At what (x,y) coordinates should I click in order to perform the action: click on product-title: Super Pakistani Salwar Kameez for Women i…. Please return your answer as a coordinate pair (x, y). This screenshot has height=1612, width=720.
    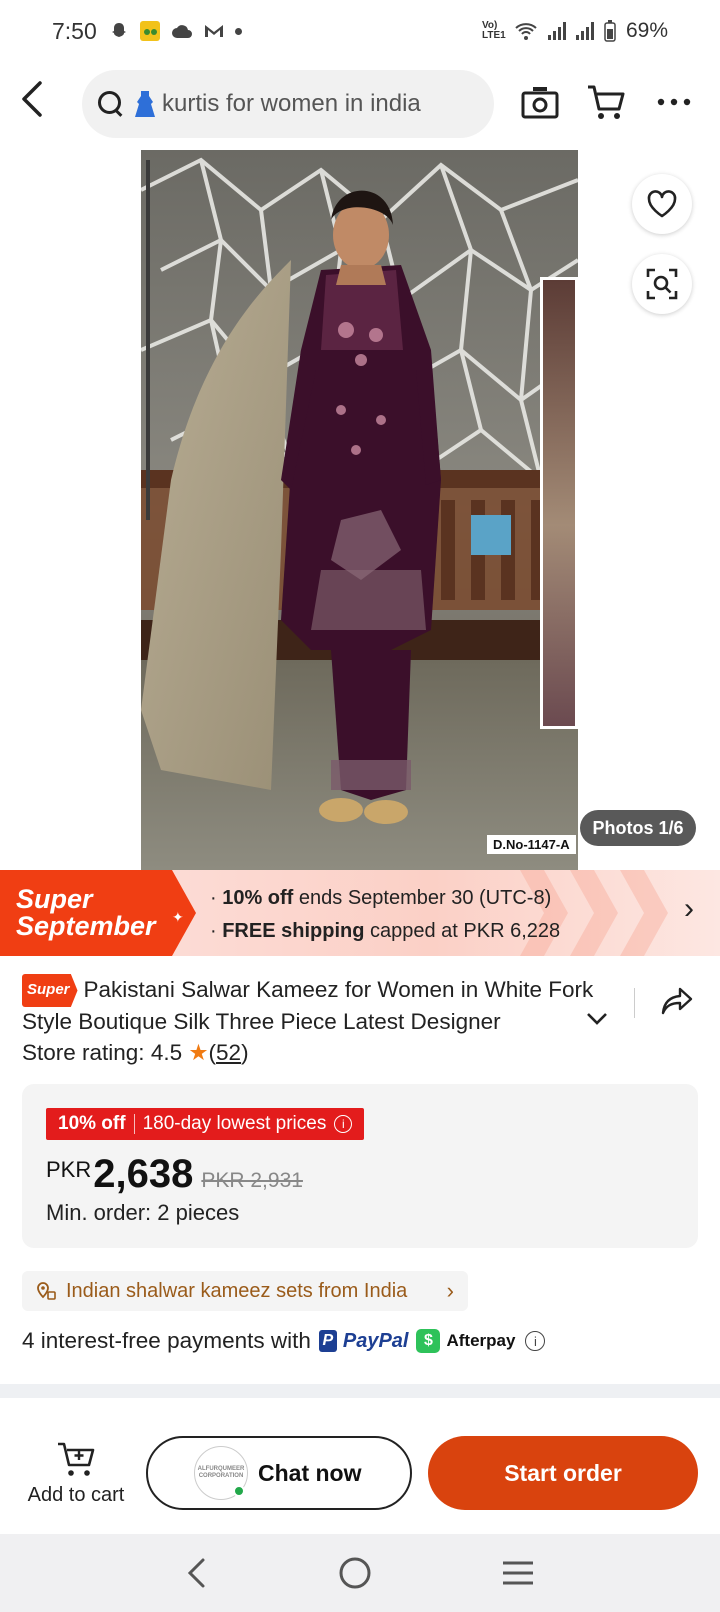
    Looking at the image, I should click on (322, 1005).